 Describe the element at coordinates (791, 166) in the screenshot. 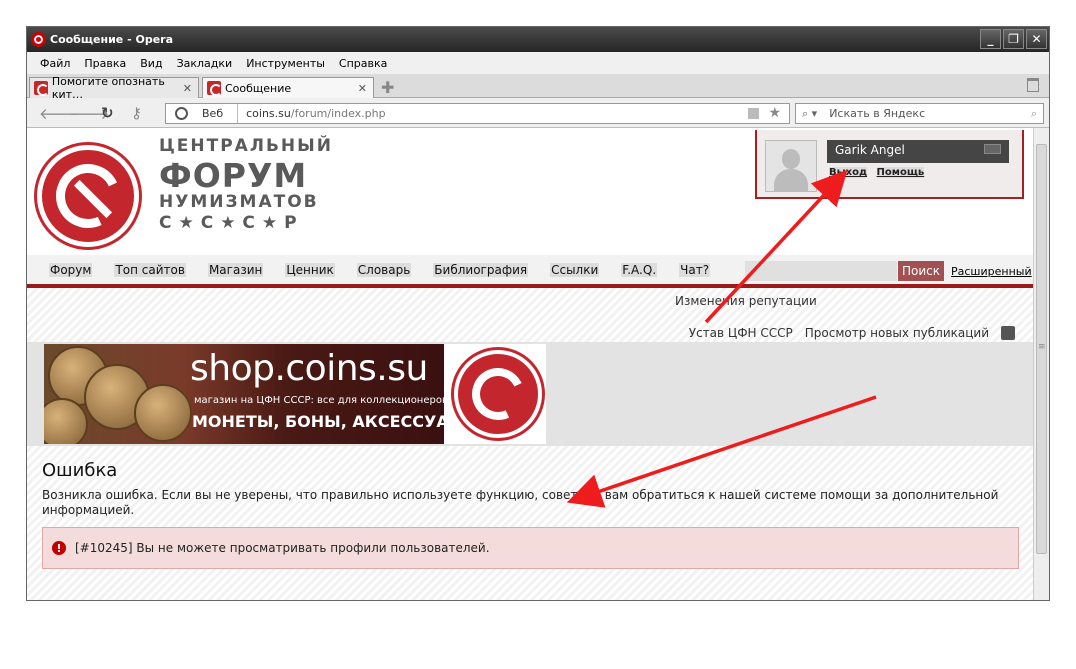

I see `avatar` at that location.